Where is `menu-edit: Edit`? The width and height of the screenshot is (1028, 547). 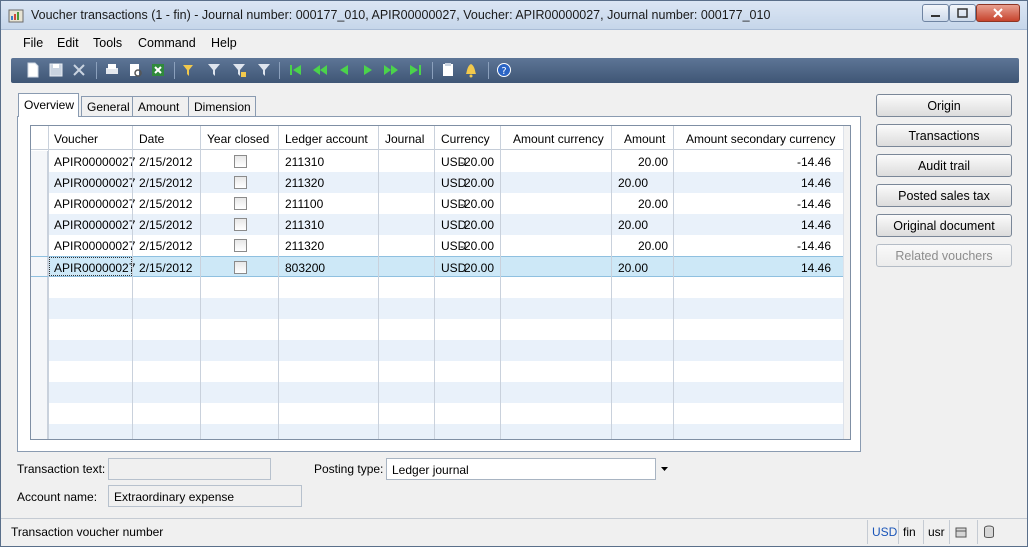 menu-edit: Edit is located at coordinates (68, 43).